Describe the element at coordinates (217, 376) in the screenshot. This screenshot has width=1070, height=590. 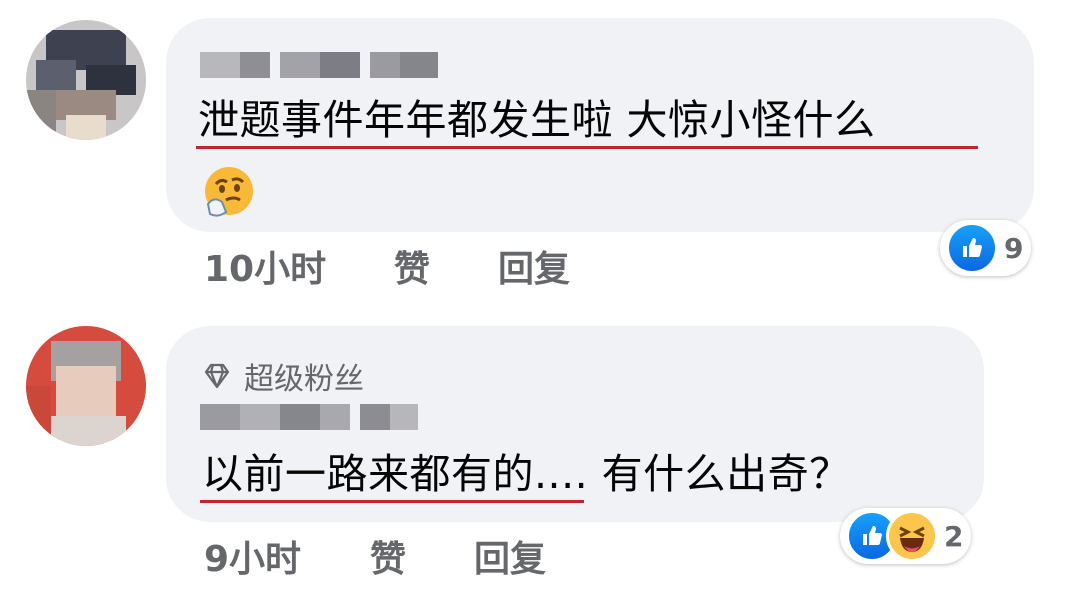
I see `diamond-icon` at that location.